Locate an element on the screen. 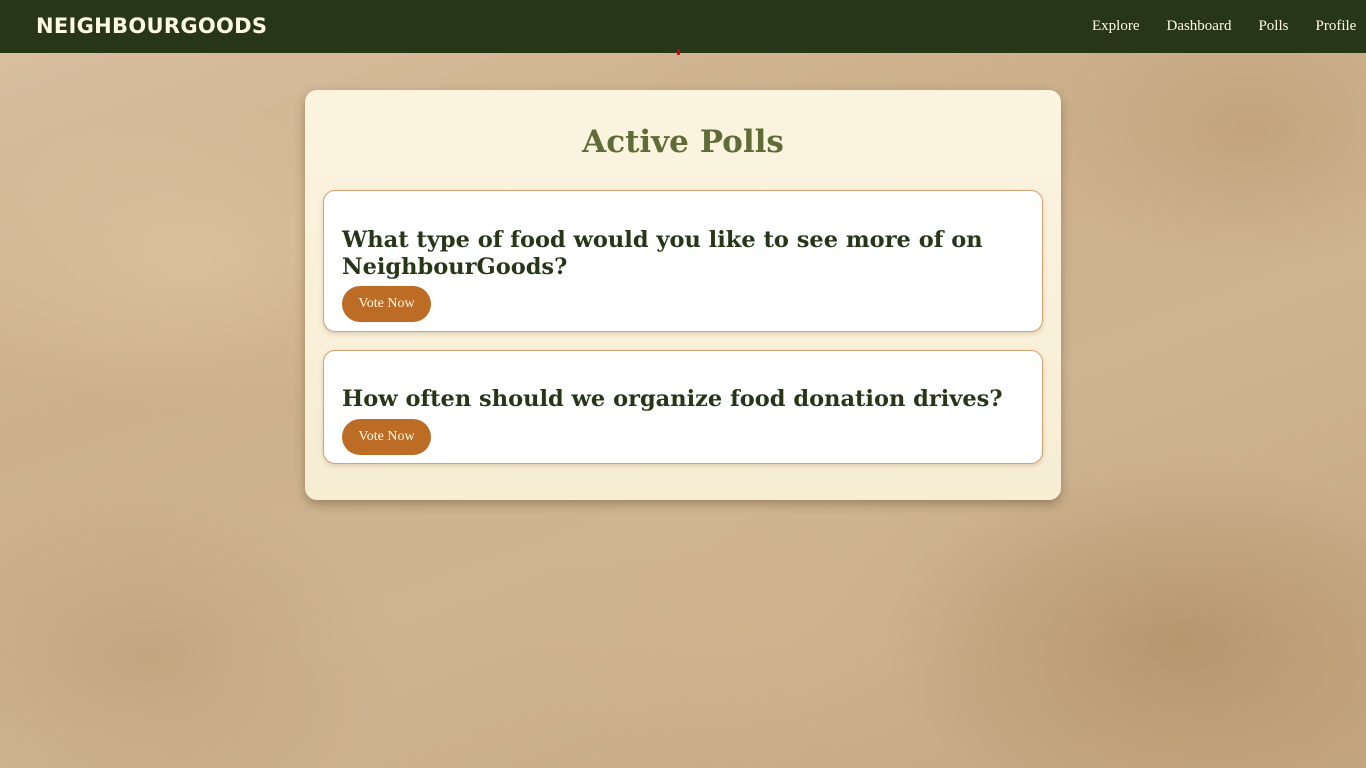 The height and width of the screenshot is (768, 1366). red-marker is located at coordinates (678, 52).